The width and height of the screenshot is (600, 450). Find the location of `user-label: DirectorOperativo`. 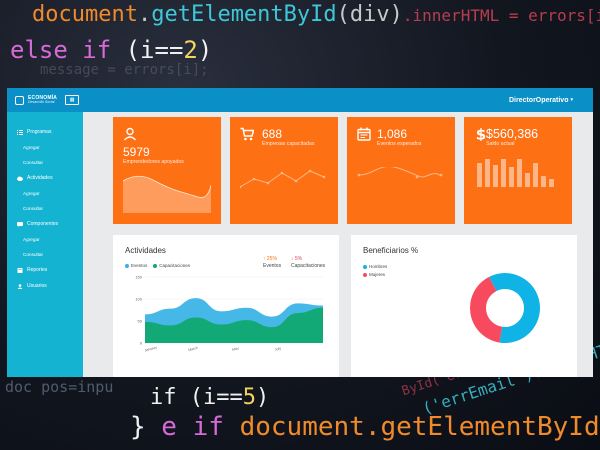

user-label: DirectorOperativo is located at coordinates (538, 100).